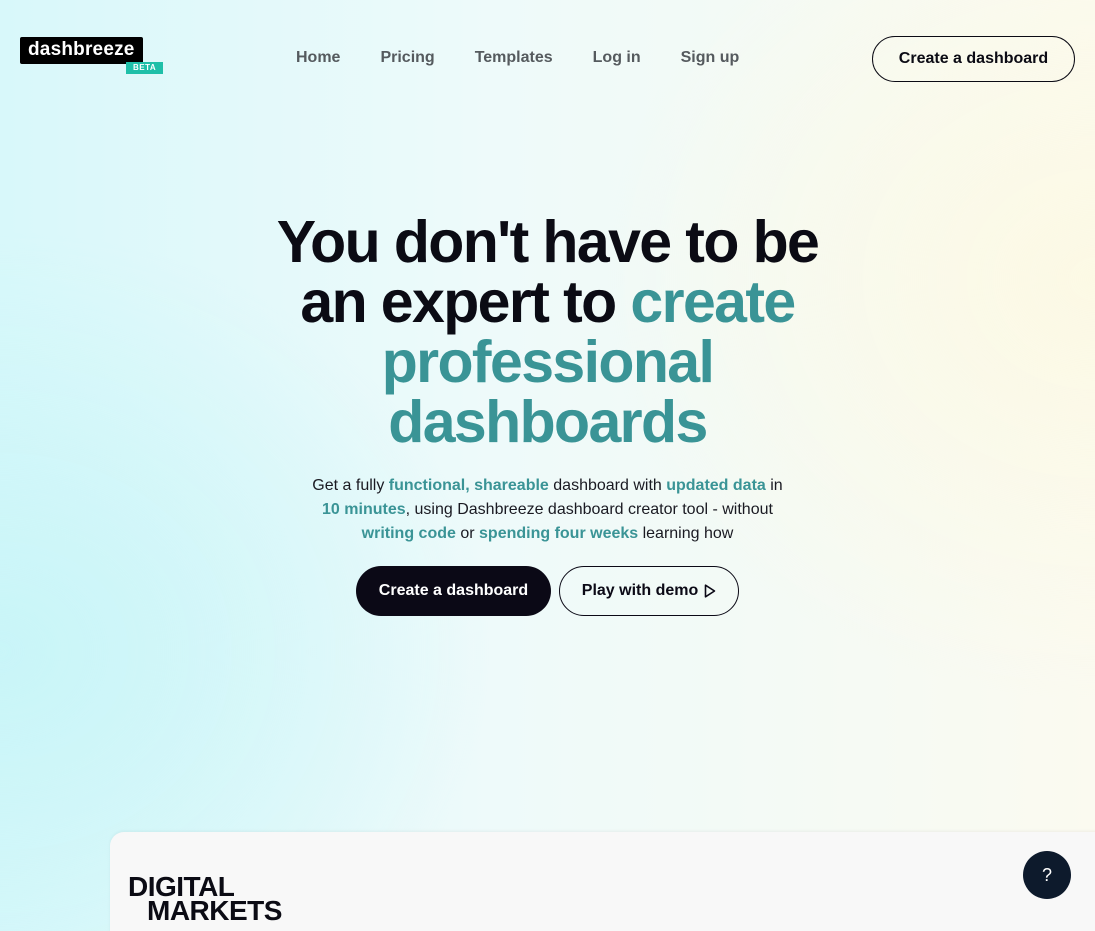 The image size is (1095, 931). Describe the element at coordinates (559, 533) in the screenshot. I see `sub-highlight: spending four weeks` at that location.